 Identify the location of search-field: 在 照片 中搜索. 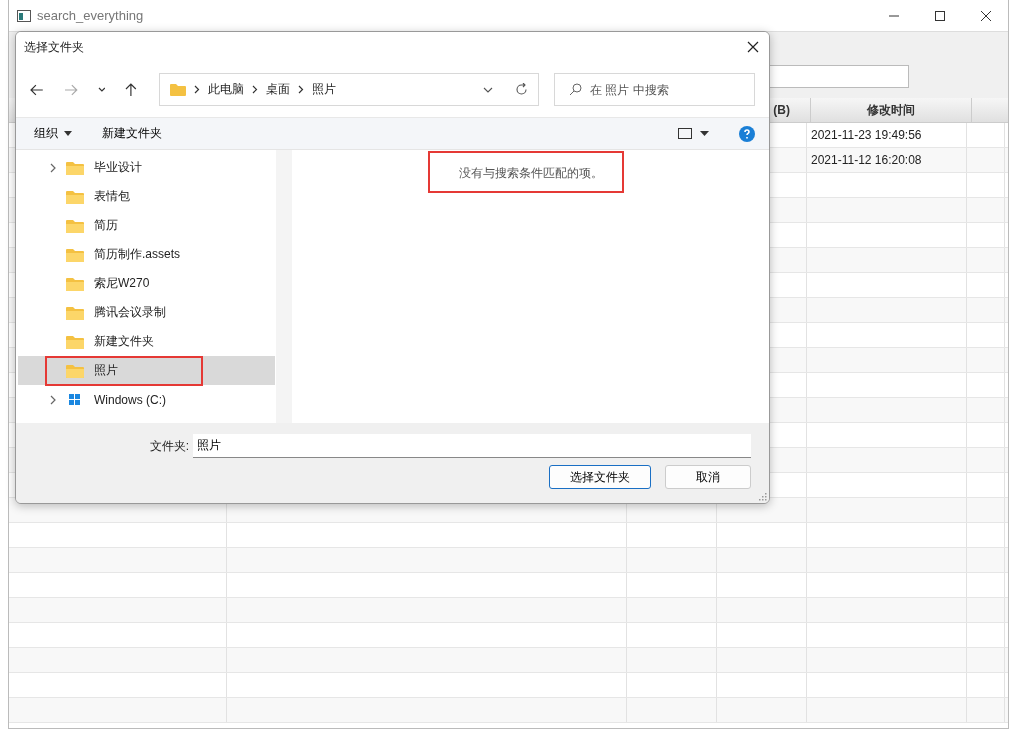
(654, 89).